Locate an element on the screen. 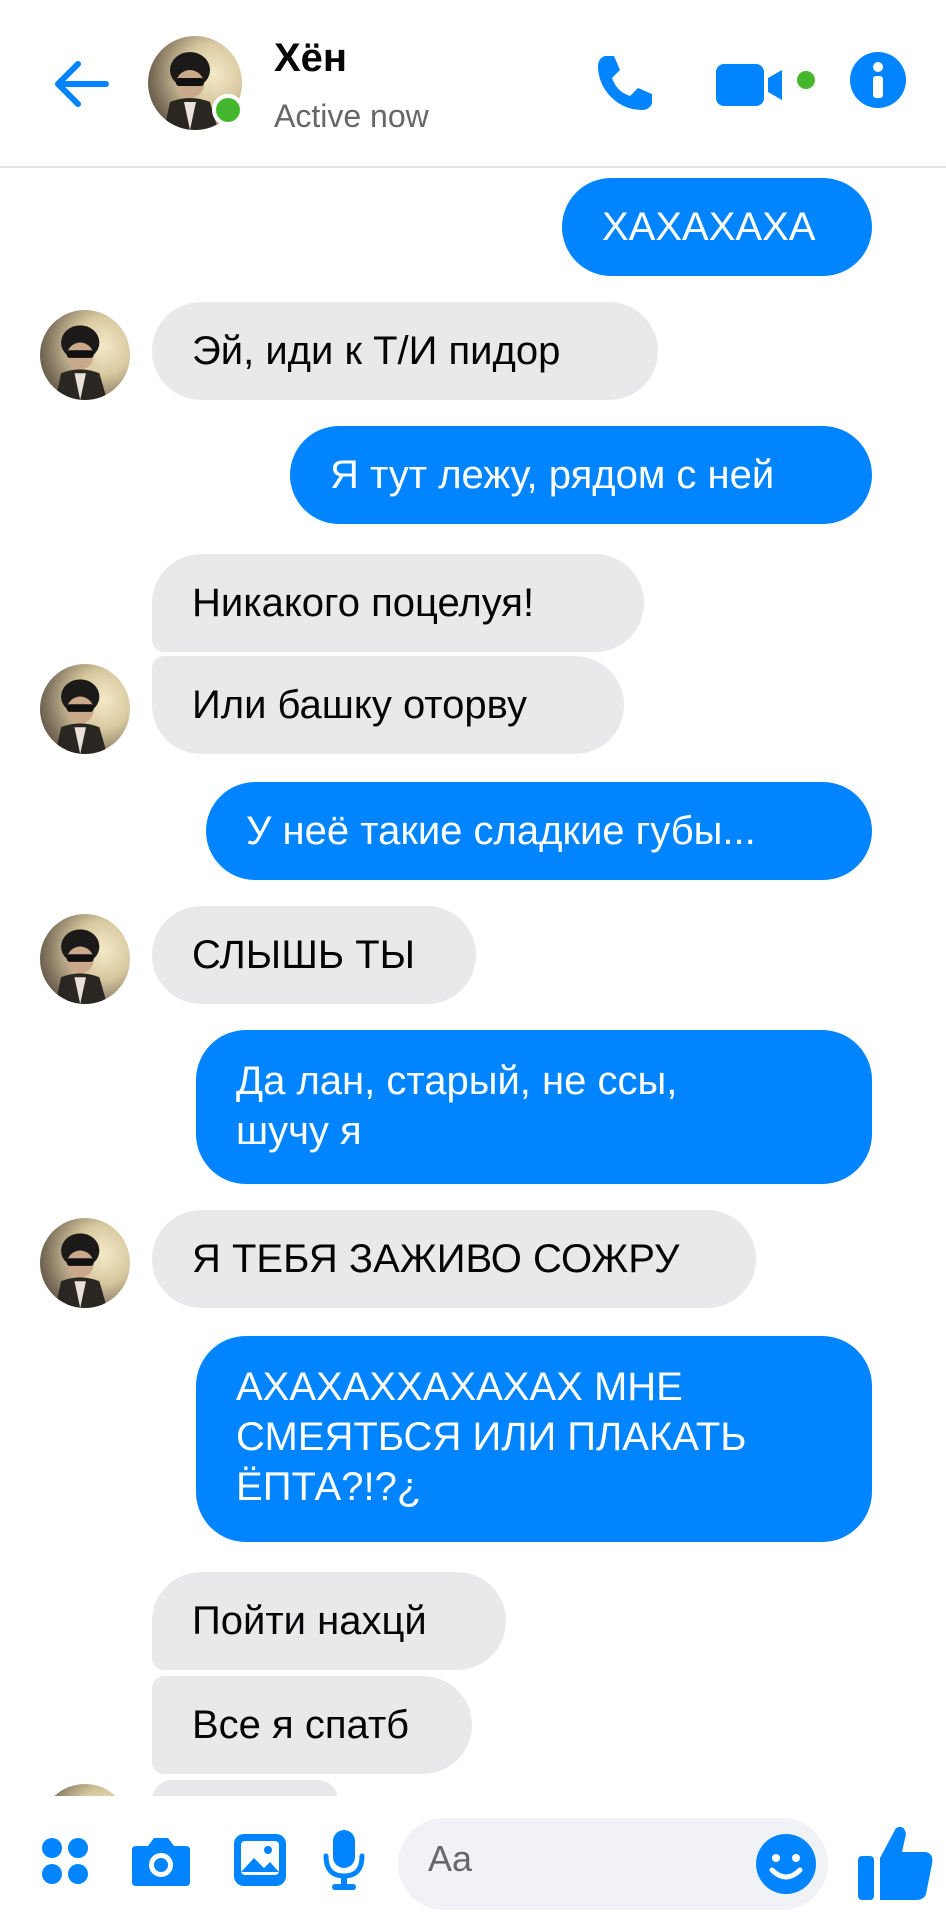 This screenshot has width=946, height=1920. message-text: Никакого поцелуя! is located at coordinates (363, 603).